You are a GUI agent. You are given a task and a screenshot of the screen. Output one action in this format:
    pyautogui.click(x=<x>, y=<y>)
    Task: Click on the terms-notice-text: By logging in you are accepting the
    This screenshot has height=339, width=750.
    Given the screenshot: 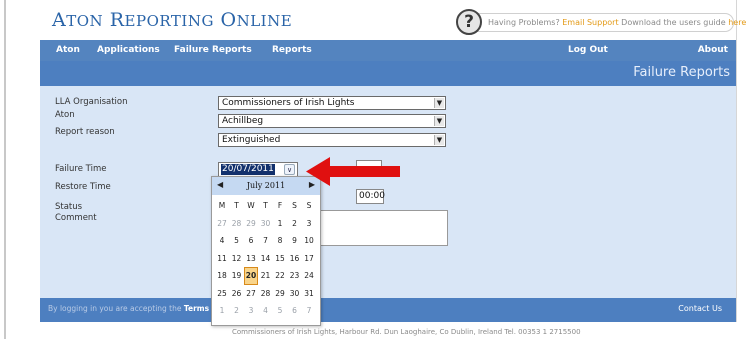 What is the action you would take?
    pyautogui.click(x=116, y=308)
    